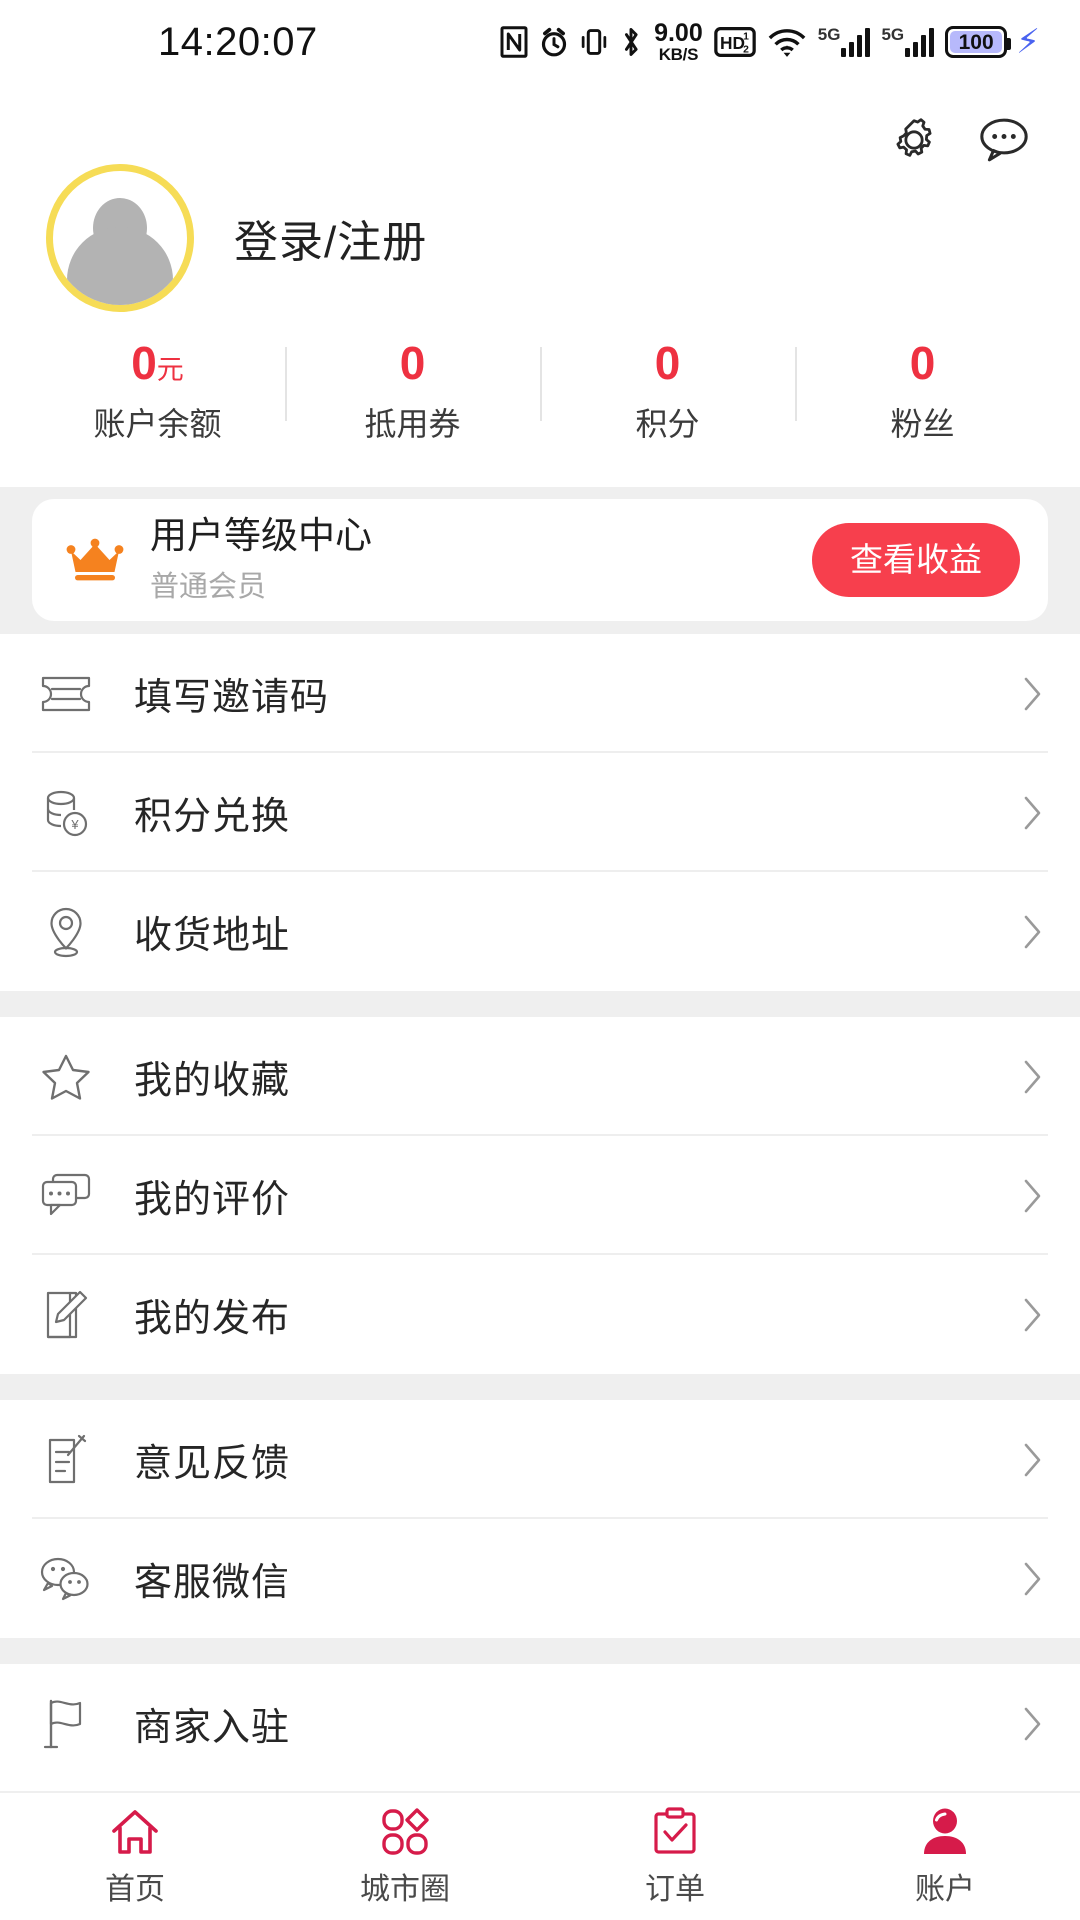 This screenshot has width=1080, height=1920. Describe the element at coordinates (667, 424) in the screenshot. I see `stat-points-label: 积分` at that location.